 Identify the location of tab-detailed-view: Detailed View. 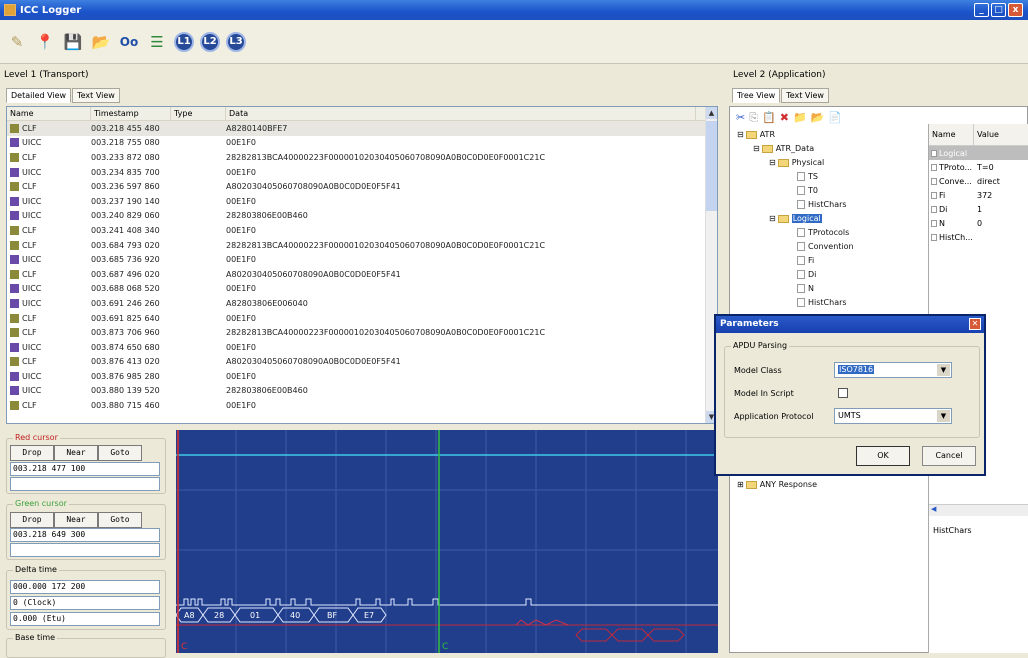
(39, 95).